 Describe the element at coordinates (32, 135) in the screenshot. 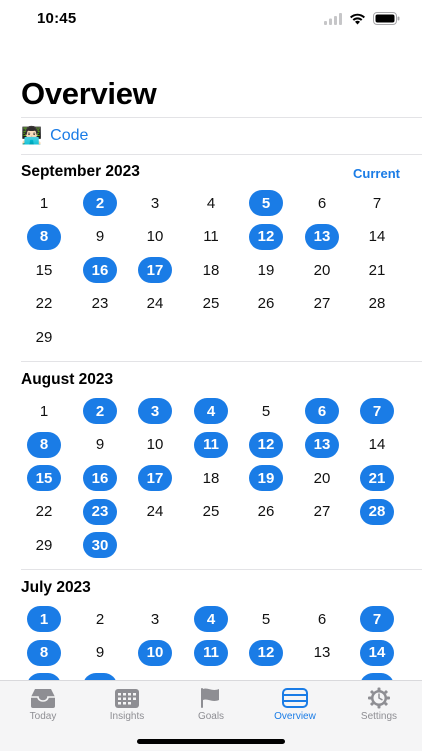

I see `category-emoji: 👨🏻‍💻` at that location.